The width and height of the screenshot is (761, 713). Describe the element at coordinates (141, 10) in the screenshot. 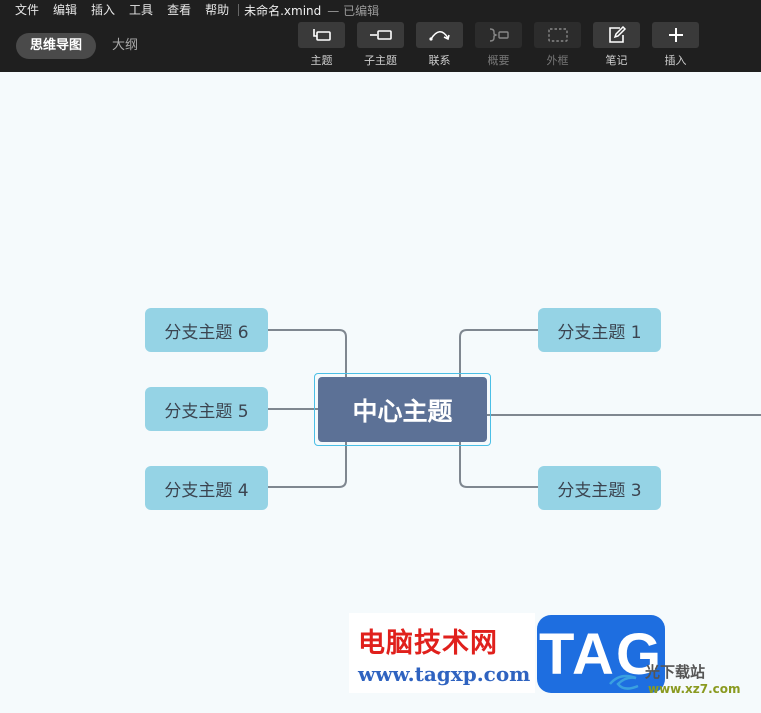

I see `menu-tools: 工具` at that location.